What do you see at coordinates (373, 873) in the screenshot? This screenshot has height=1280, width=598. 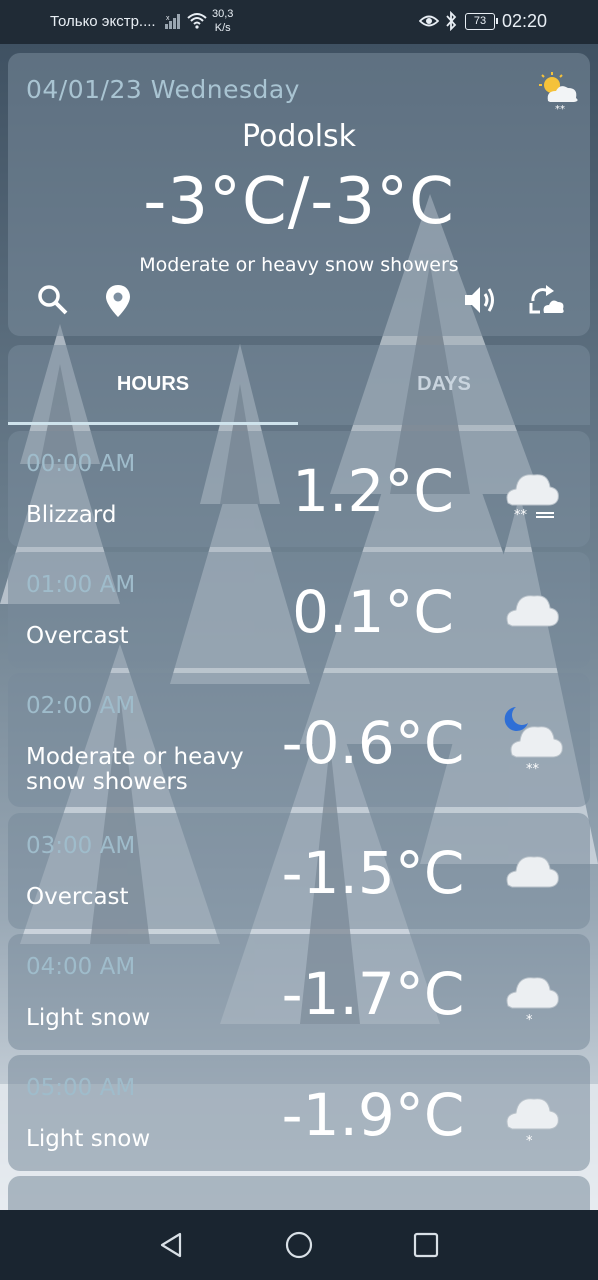 I see `hour-temperature: -1.5°C` at bounding box center [373, 873].